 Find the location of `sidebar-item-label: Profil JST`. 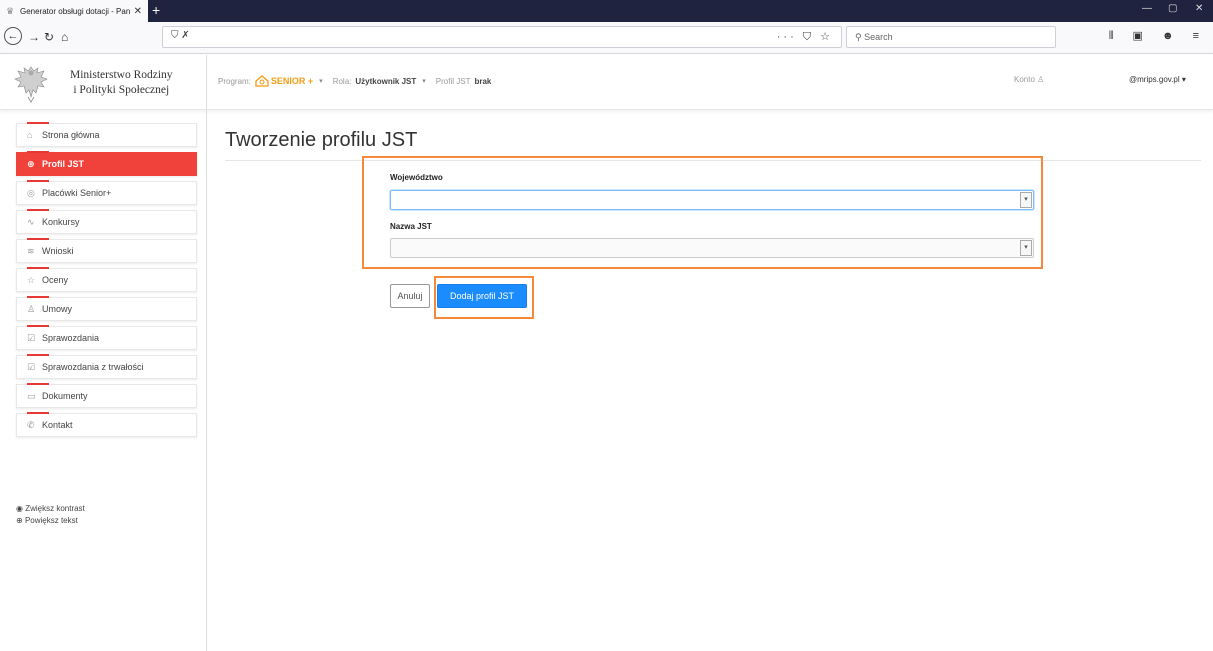

sidebar-item-label: Profil JST is located at coordinates (63, 164).